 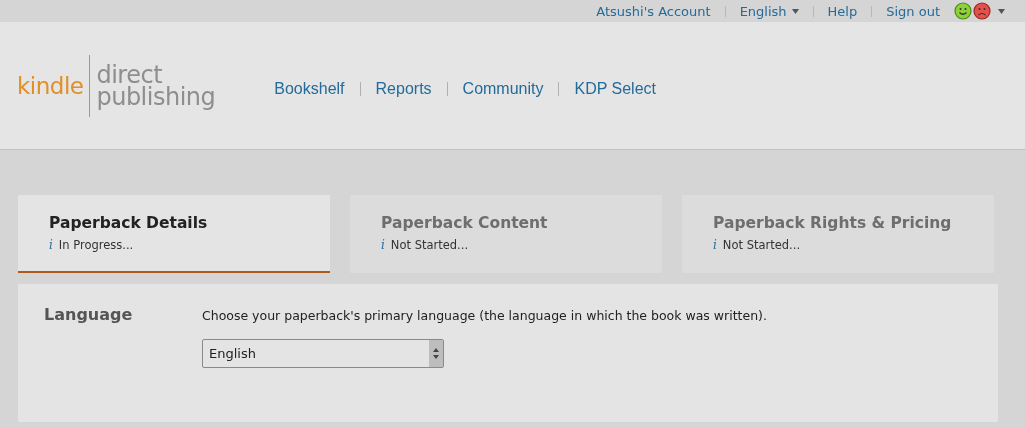 I want to click on logo-text: direct, so click(x=129, y=74).